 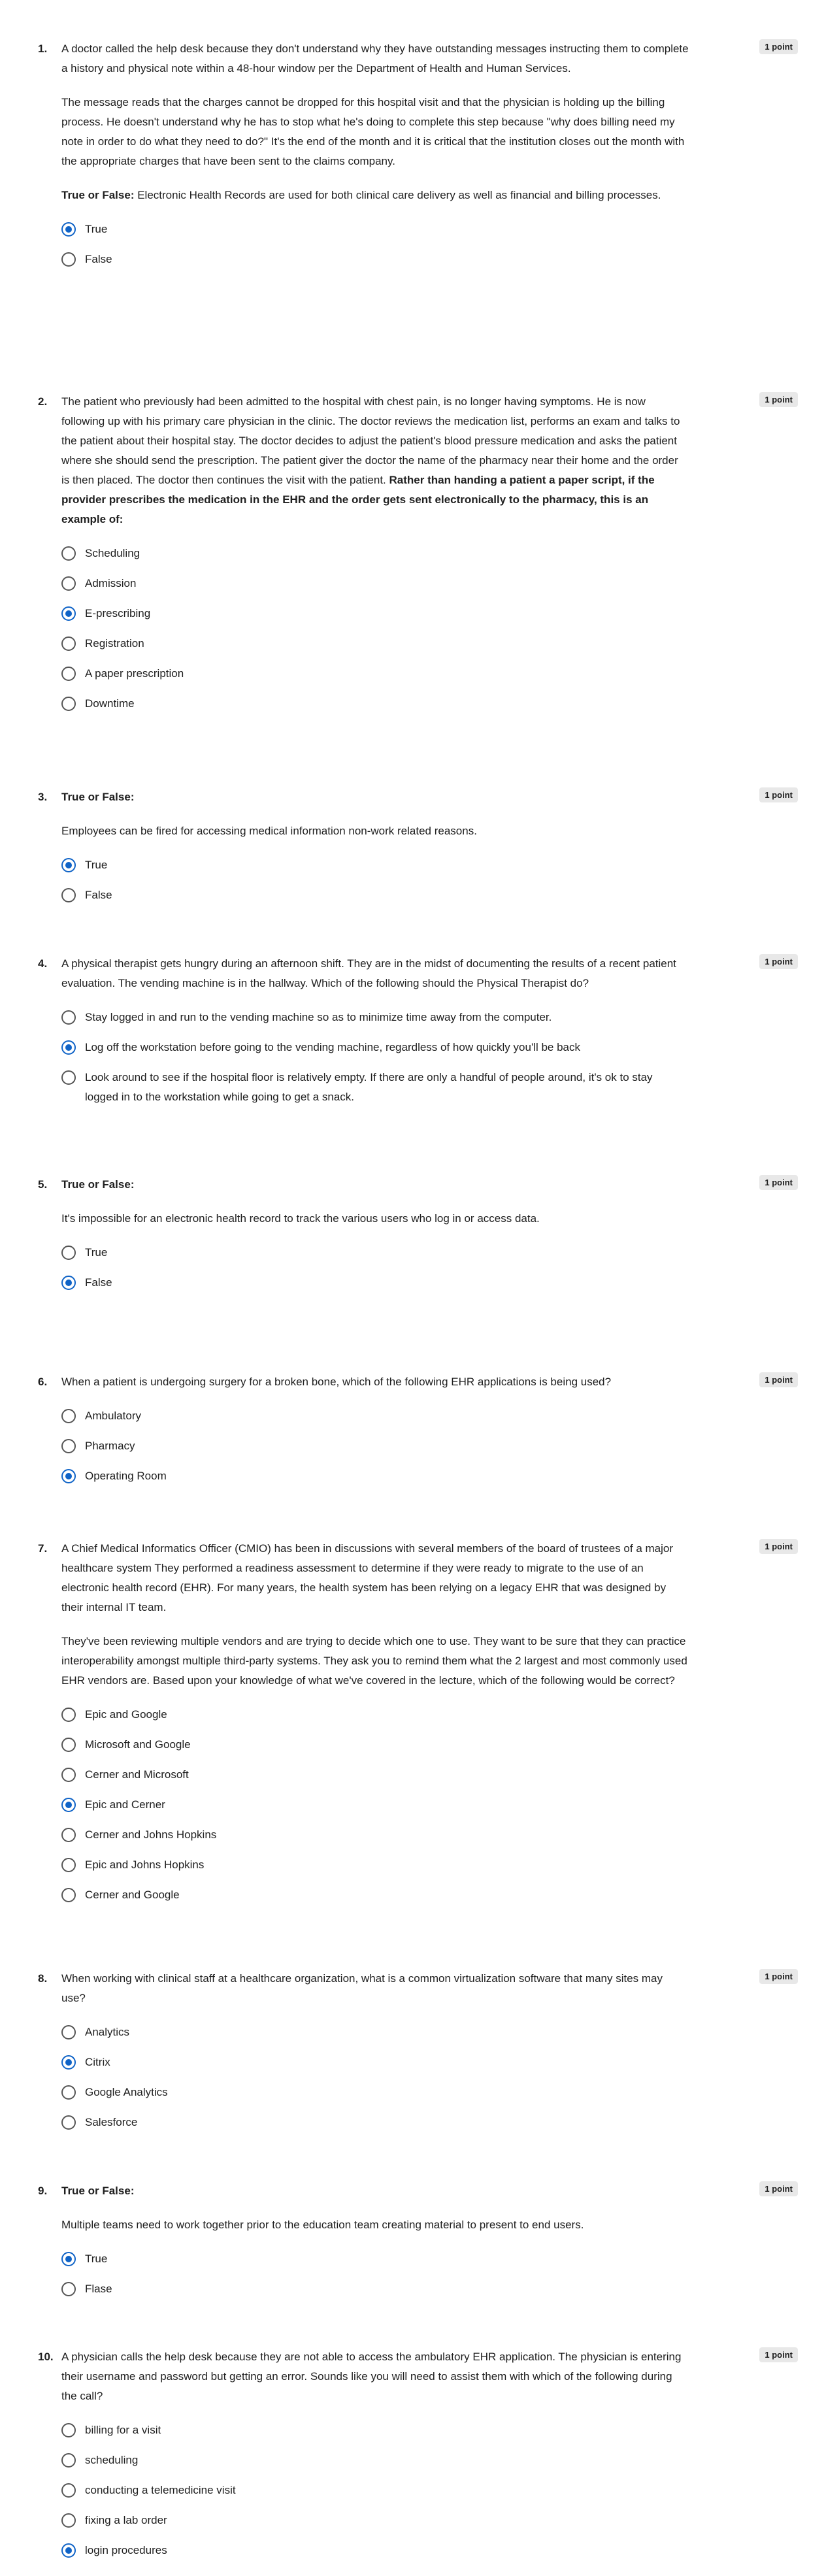 What do you see at coordinates (375, 554) in the screenshot?
I see `answer-option: Scheduling` at bounding box center [375, 554].